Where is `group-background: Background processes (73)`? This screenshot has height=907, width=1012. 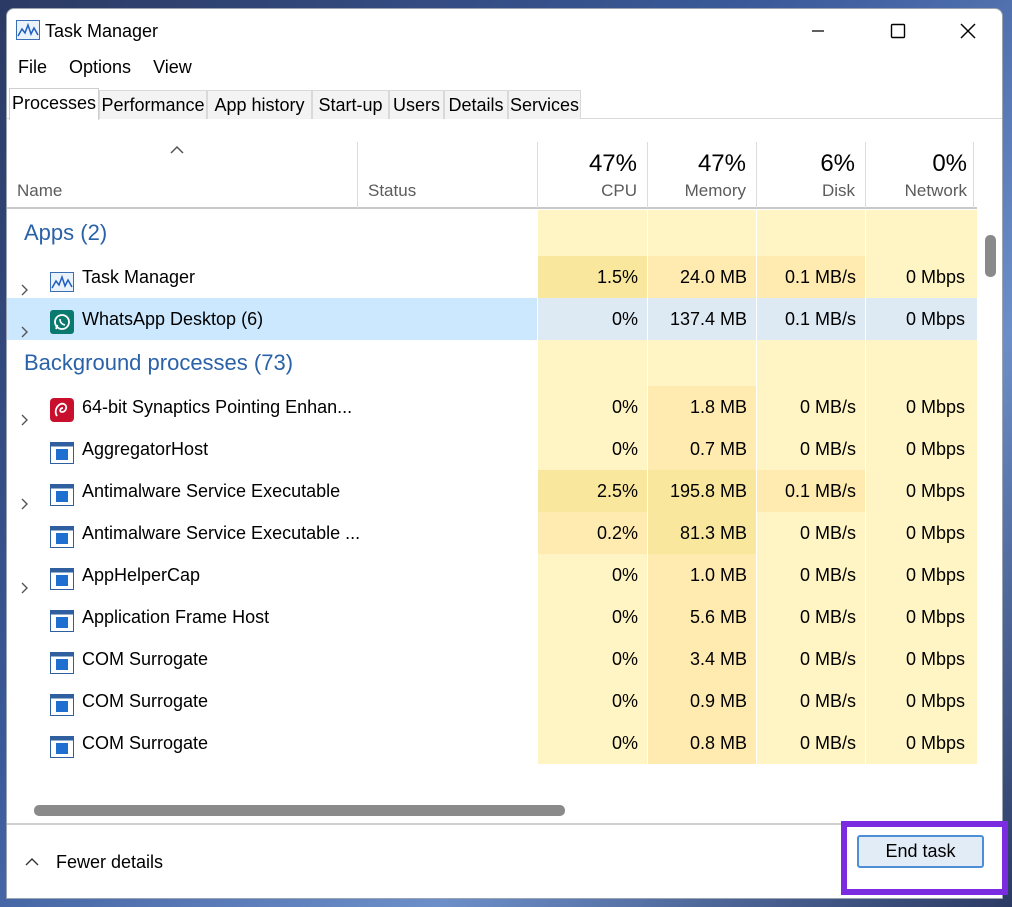
group-background: Background processes (73) is located at coordinates (492, 363).